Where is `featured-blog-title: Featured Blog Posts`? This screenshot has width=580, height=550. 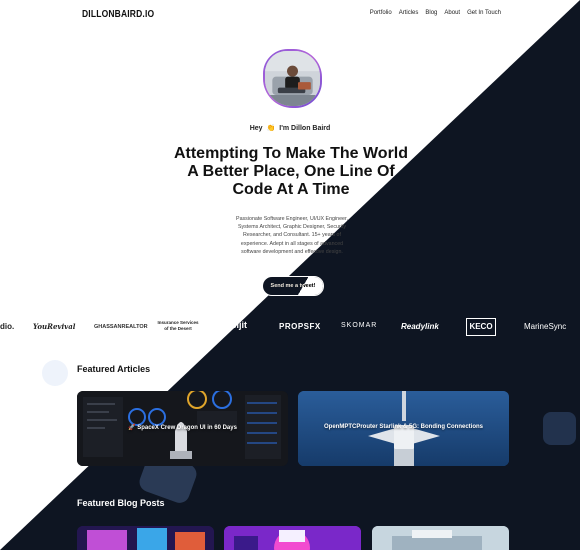 featured-blog-title: Featured Blog Posts is located at coordinates (121, 503).